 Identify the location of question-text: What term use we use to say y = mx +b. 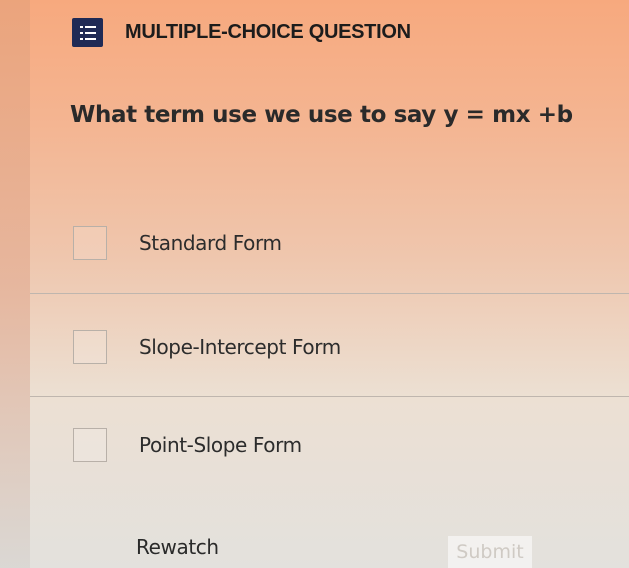
(321, 115).